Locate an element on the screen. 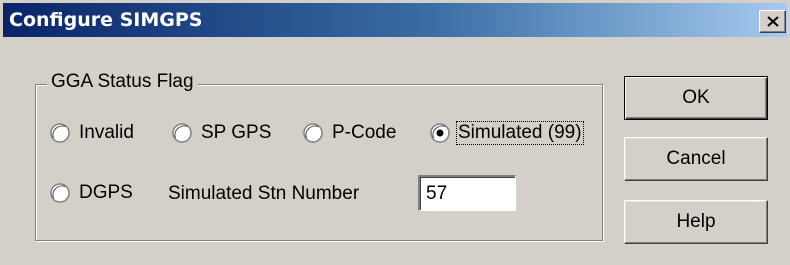  simulated-stn-number-input is located at coordinates (467, 193).